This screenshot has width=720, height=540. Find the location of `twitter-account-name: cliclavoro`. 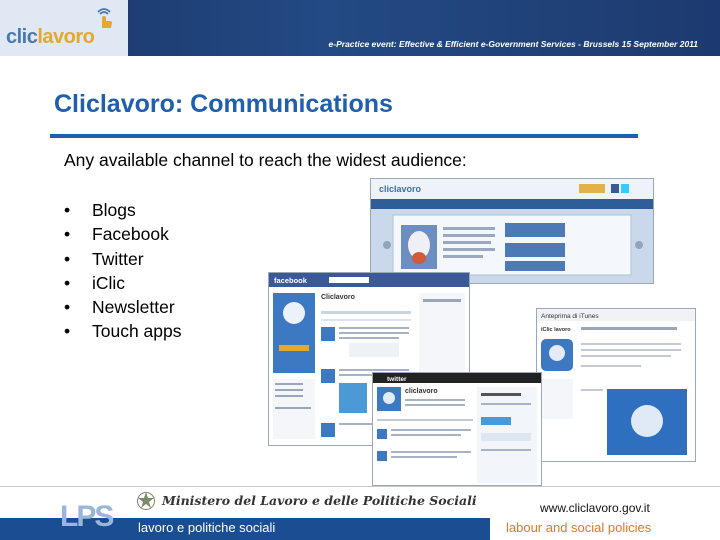

twitter-account-name: cliclavoro is located at coordinates (421, 391).